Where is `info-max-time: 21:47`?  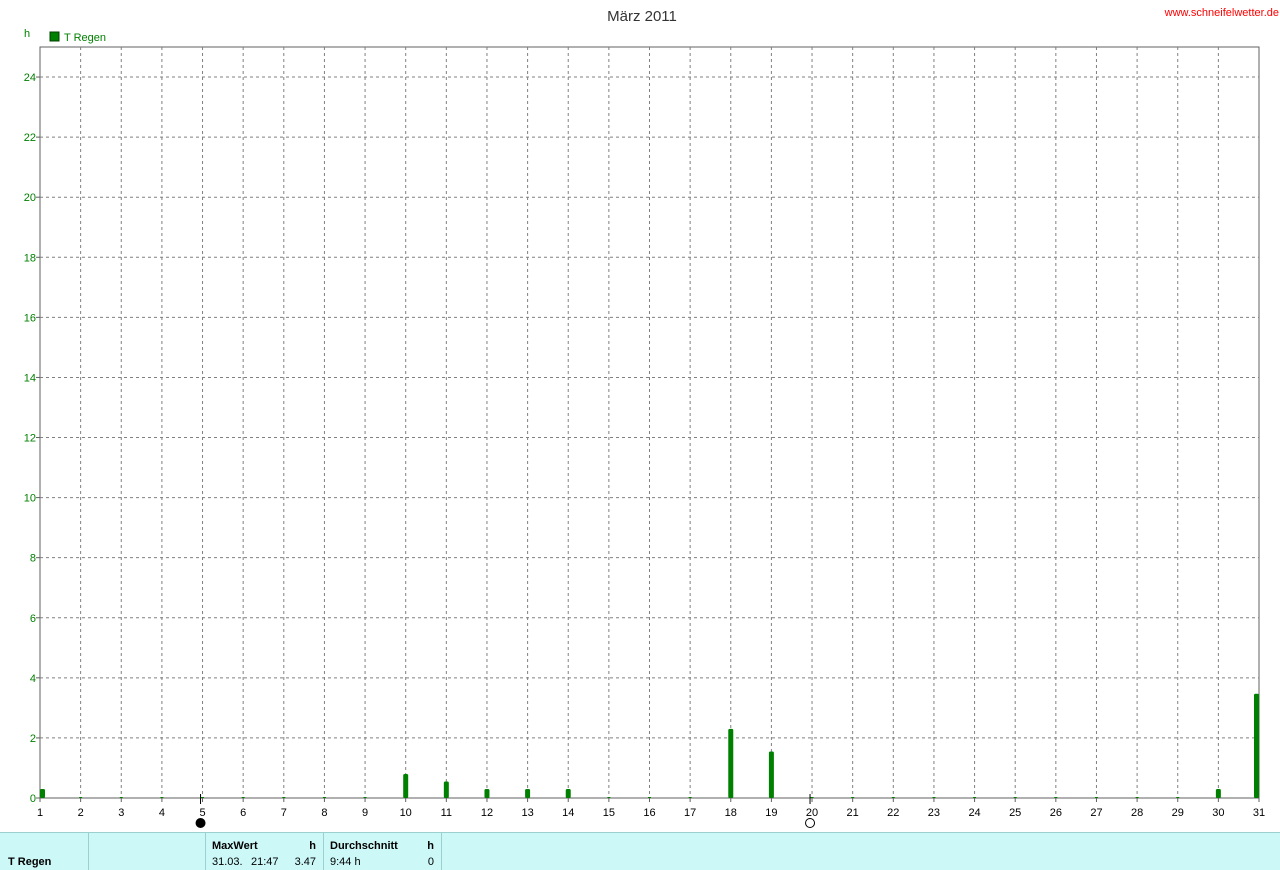
info-max-time: 21:47 is located at coordinates (265, 862).